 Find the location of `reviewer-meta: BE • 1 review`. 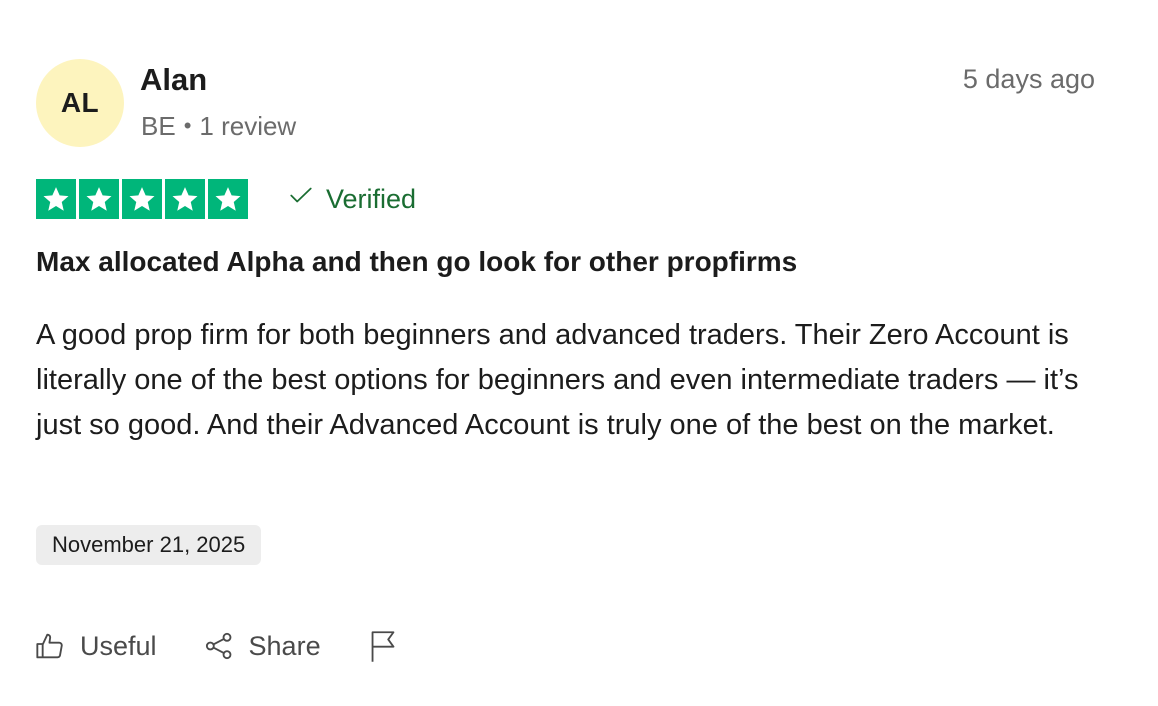

reviewer-meta: BE • 1 review is located at coordinates (218, 126).